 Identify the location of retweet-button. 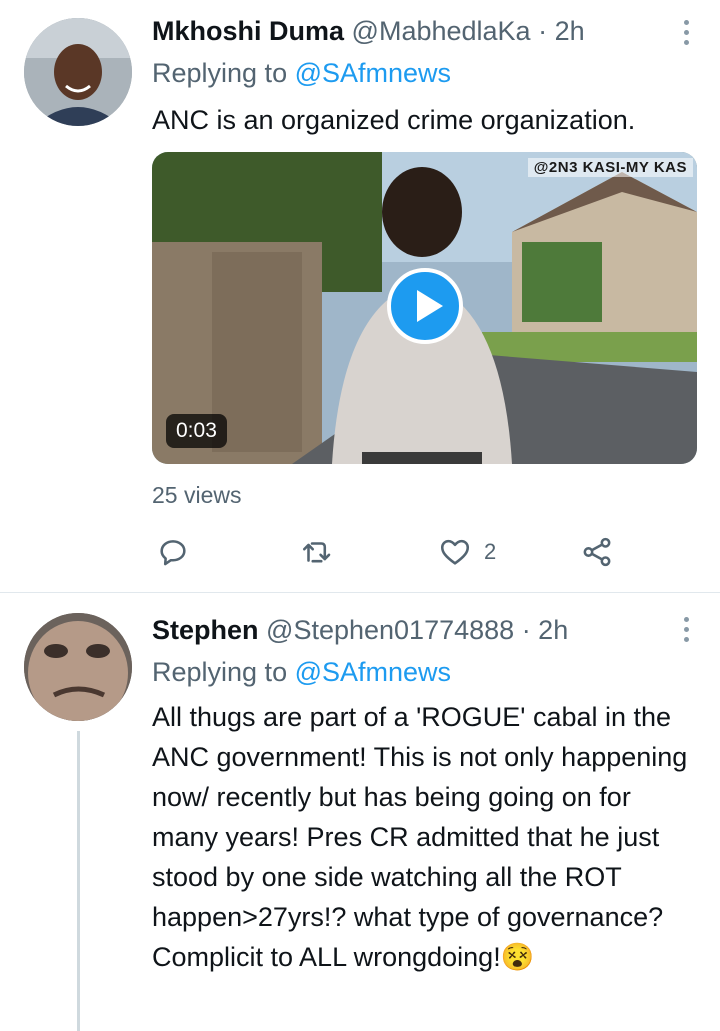
(317, 552).